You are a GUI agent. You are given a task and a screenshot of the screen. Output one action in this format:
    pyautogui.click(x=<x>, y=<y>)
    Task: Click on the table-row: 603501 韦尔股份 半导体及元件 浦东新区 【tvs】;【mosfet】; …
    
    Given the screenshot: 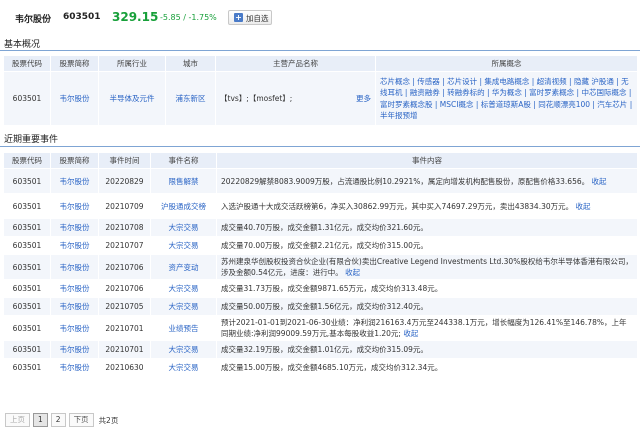 What is the action you would take?
    pyautogui.click(x=320, y=98)
    